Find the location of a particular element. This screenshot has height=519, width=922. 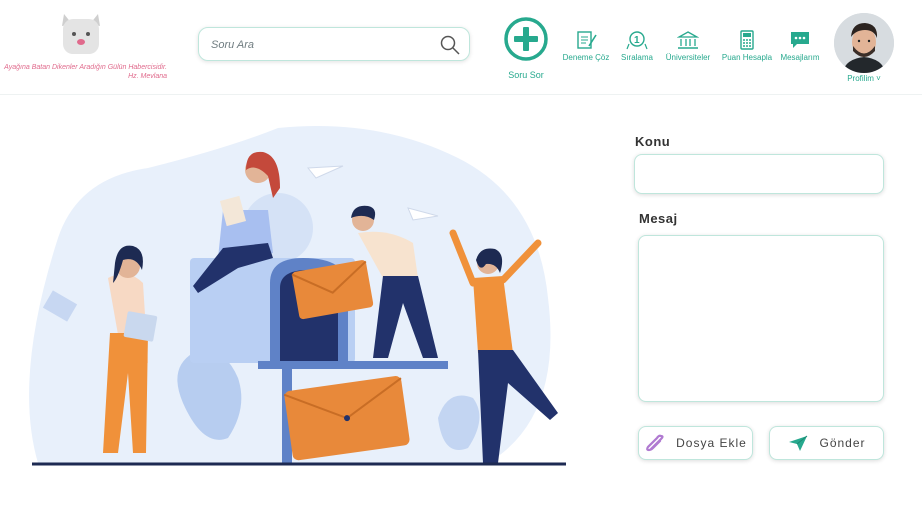

nav-mesajlarim: Mesajlarım is located at coordinates (800, 46).